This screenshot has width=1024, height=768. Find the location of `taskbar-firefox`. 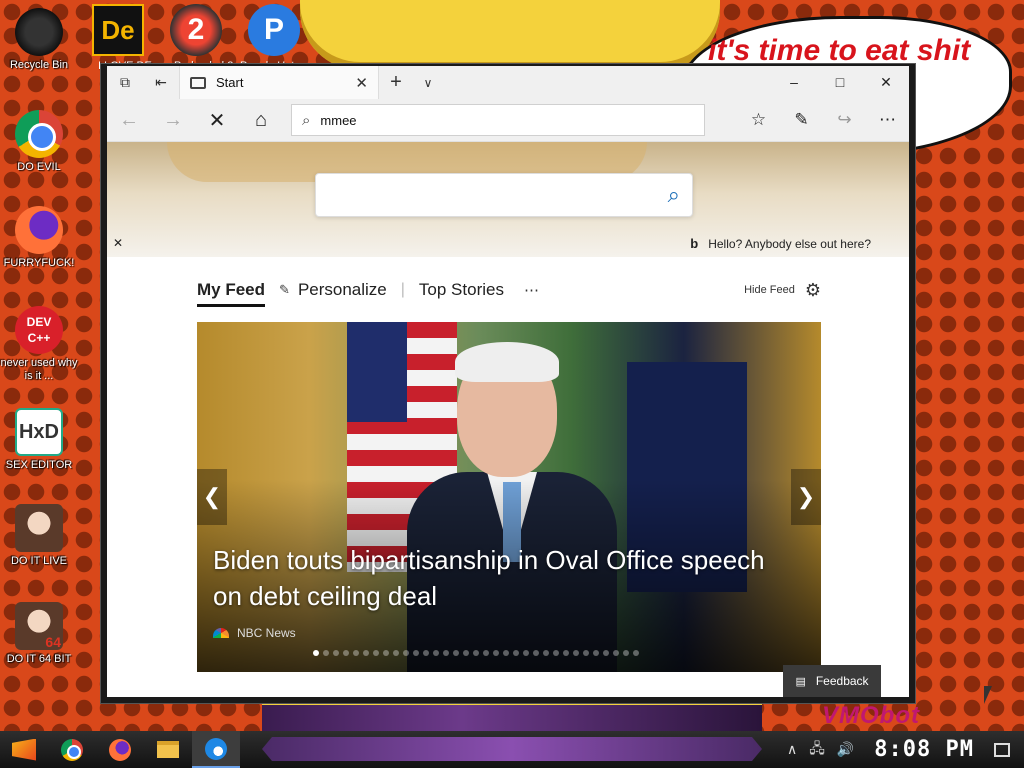

taskbar-firefox is located at coordinates (120, 749).